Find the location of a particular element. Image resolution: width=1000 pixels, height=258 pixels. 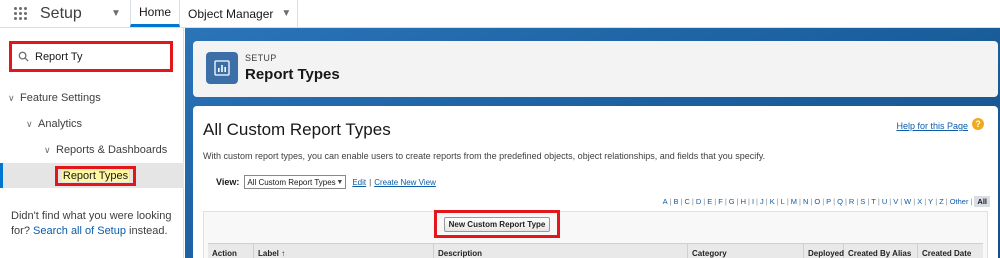

tree-item-label: Feature Settings is located at coordinates (60, 98).